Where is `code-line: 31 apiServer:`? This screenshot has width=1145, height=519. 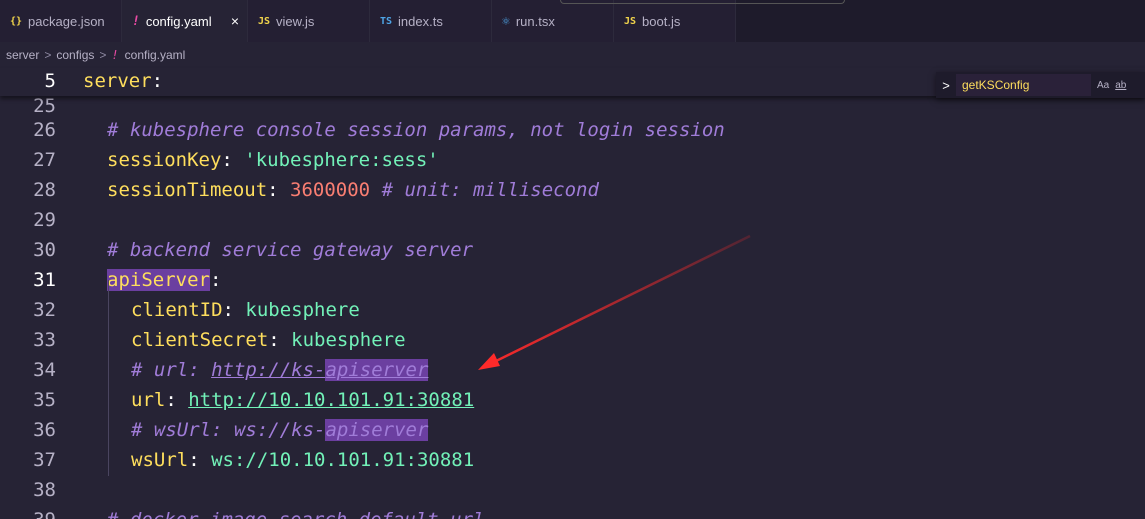
code-line: 31 apiServer: is located at coordinates (572, 281).